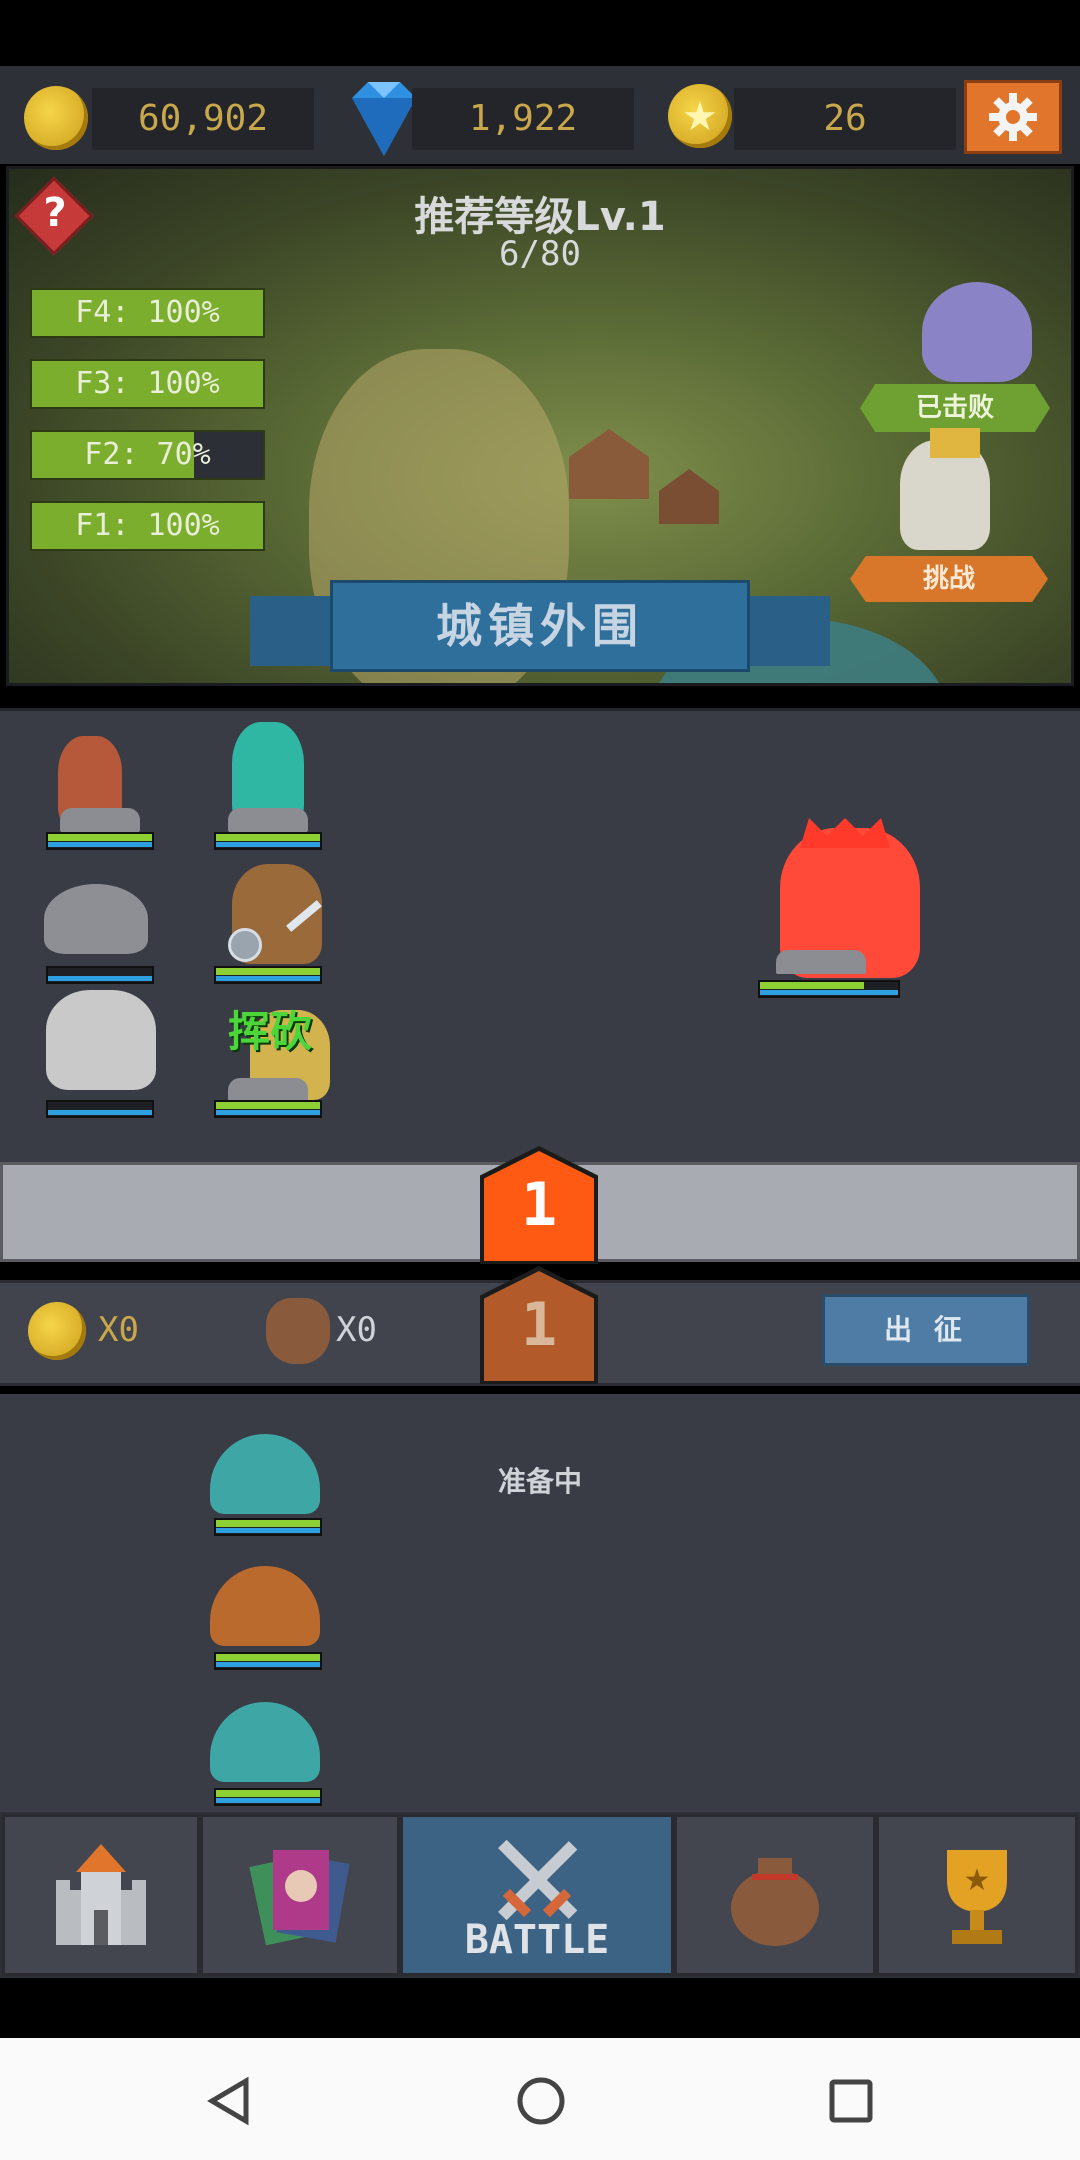 This screenshot has width=1080, height=2160. Describe the element at coordinates (147, 384) in the screenshot. I see `floor-bar-f3: F3: 100%` at that location.